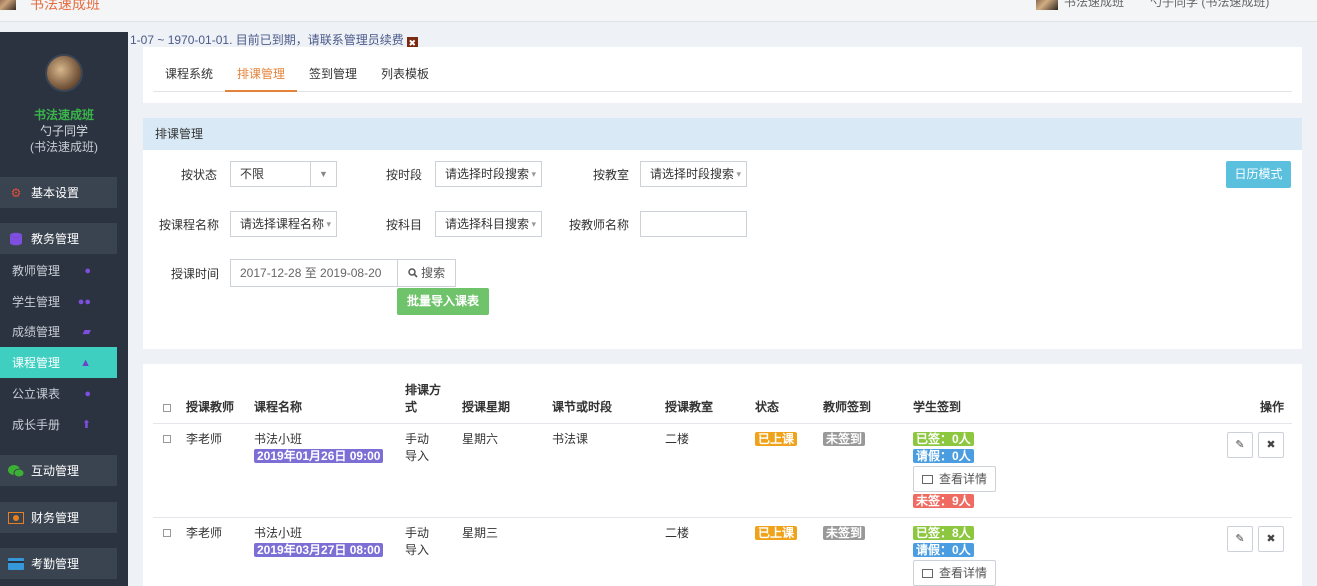 The height and width of the screenshot is (586, 1317). I want to click on tab-sign-in: 签到管理, so click(333, 74).